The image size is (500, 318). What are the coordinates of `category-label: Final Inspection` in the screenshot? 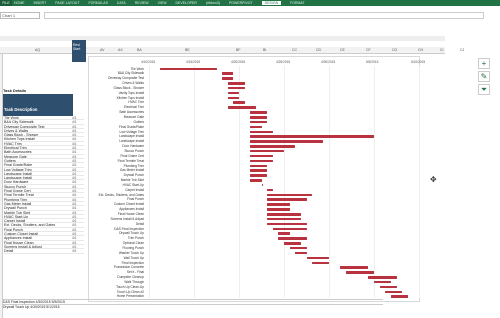 It's located at (132, 262).